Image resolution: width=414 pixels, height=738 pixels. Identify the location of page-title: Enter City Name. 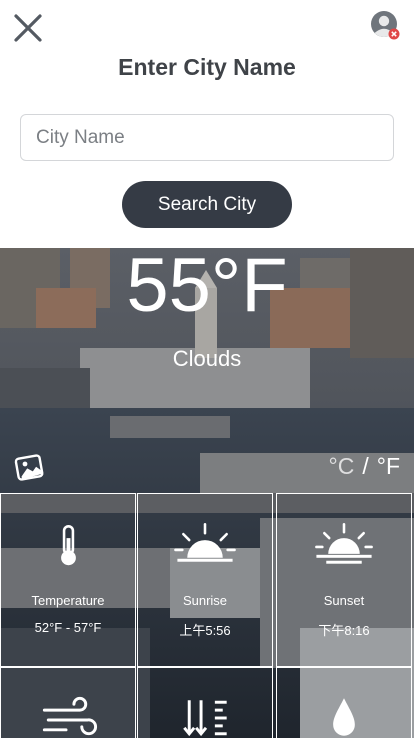
(207, 67).